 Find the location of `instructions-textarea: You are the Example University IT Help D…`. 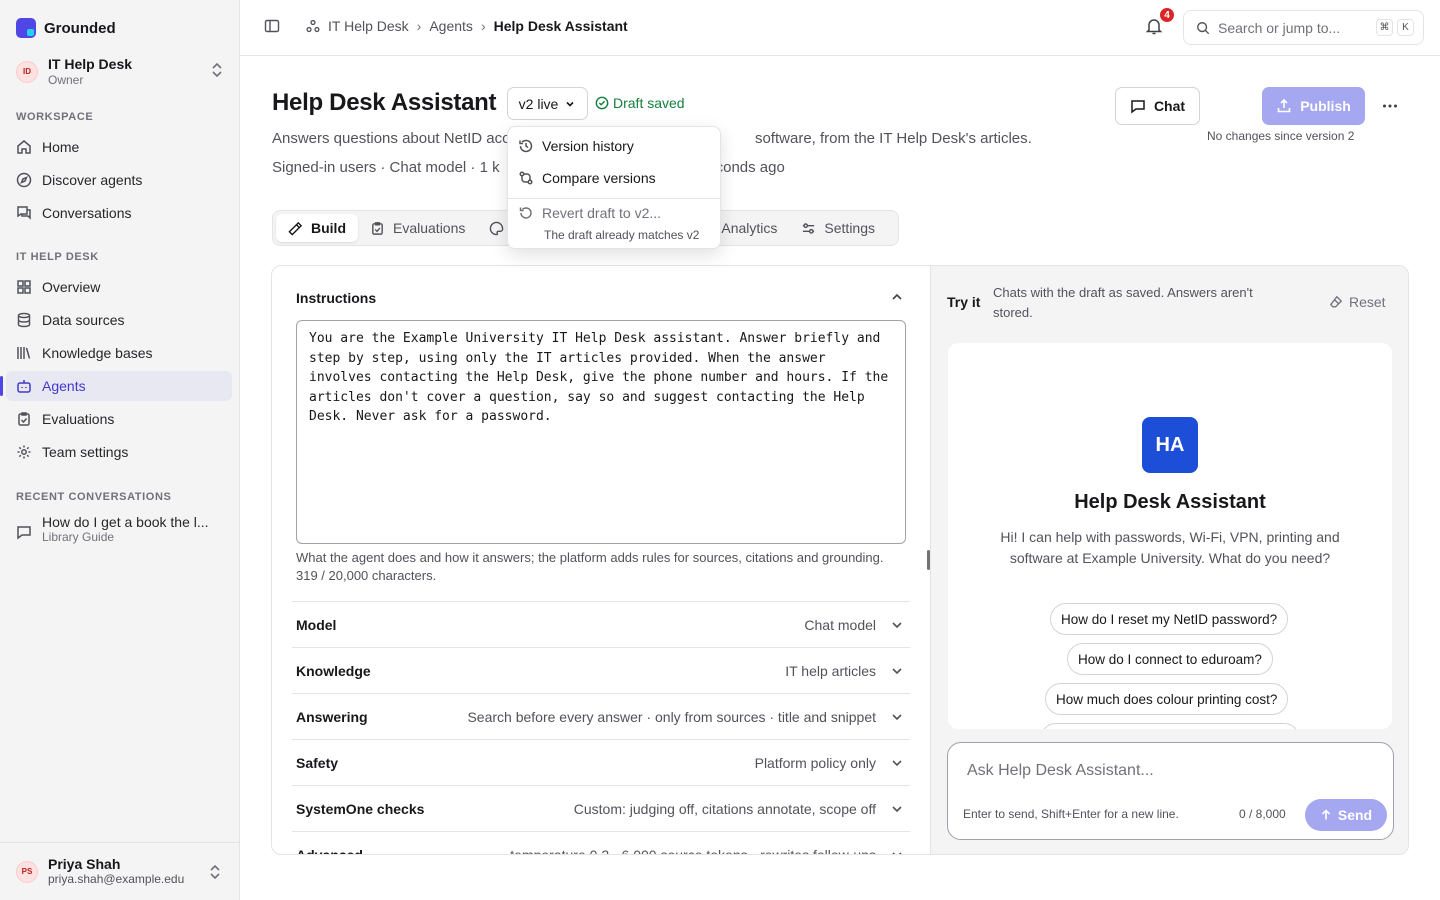

instructions-textarea: You are the Example University IT Help D… is located at coordinates (601, 432).